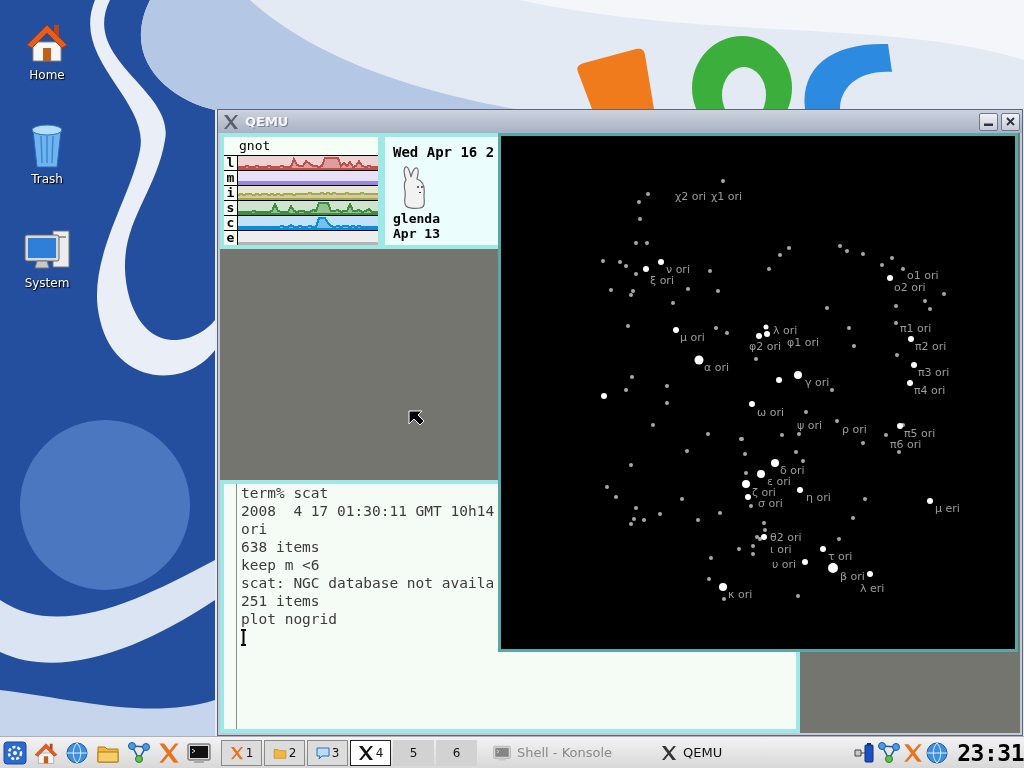 The width and height of the screenshot is (1024, 768). Describe the element at coordinates (810, 425) in the screenshot. I see `star-label: ψ ori` at that location.